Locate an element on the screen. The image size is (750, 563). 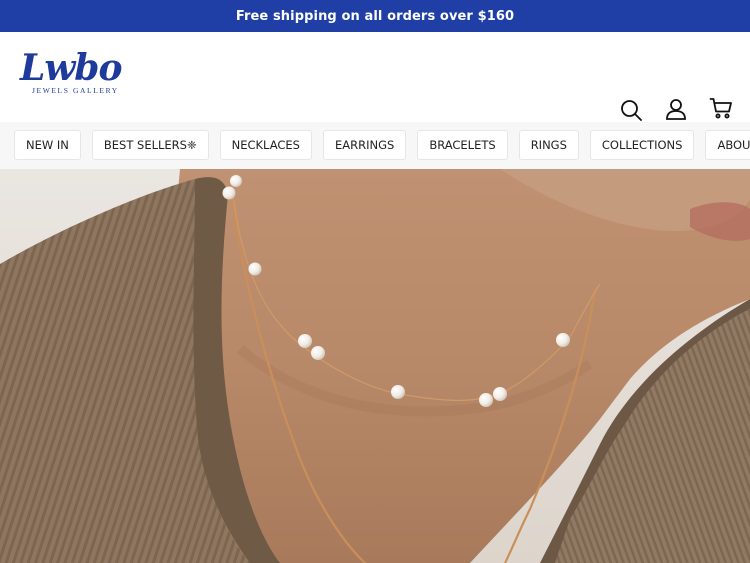
cart-button is located at coordinates (721, 108).